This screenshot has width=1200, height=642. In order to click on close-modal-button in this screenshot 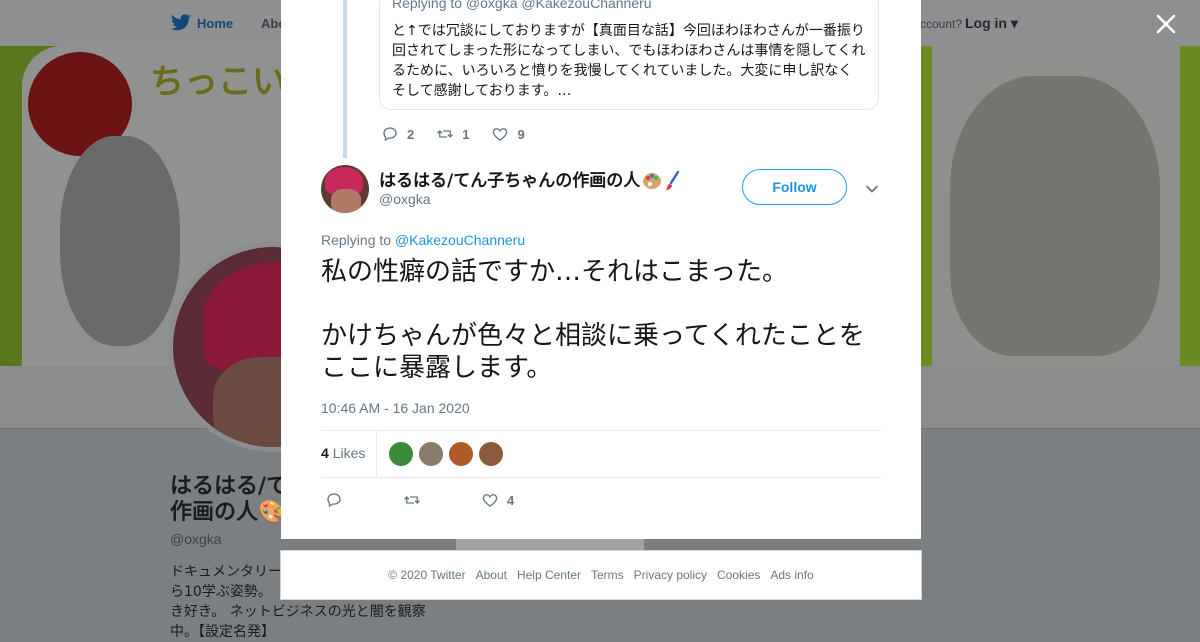, I will do `click(1166, 24)`.